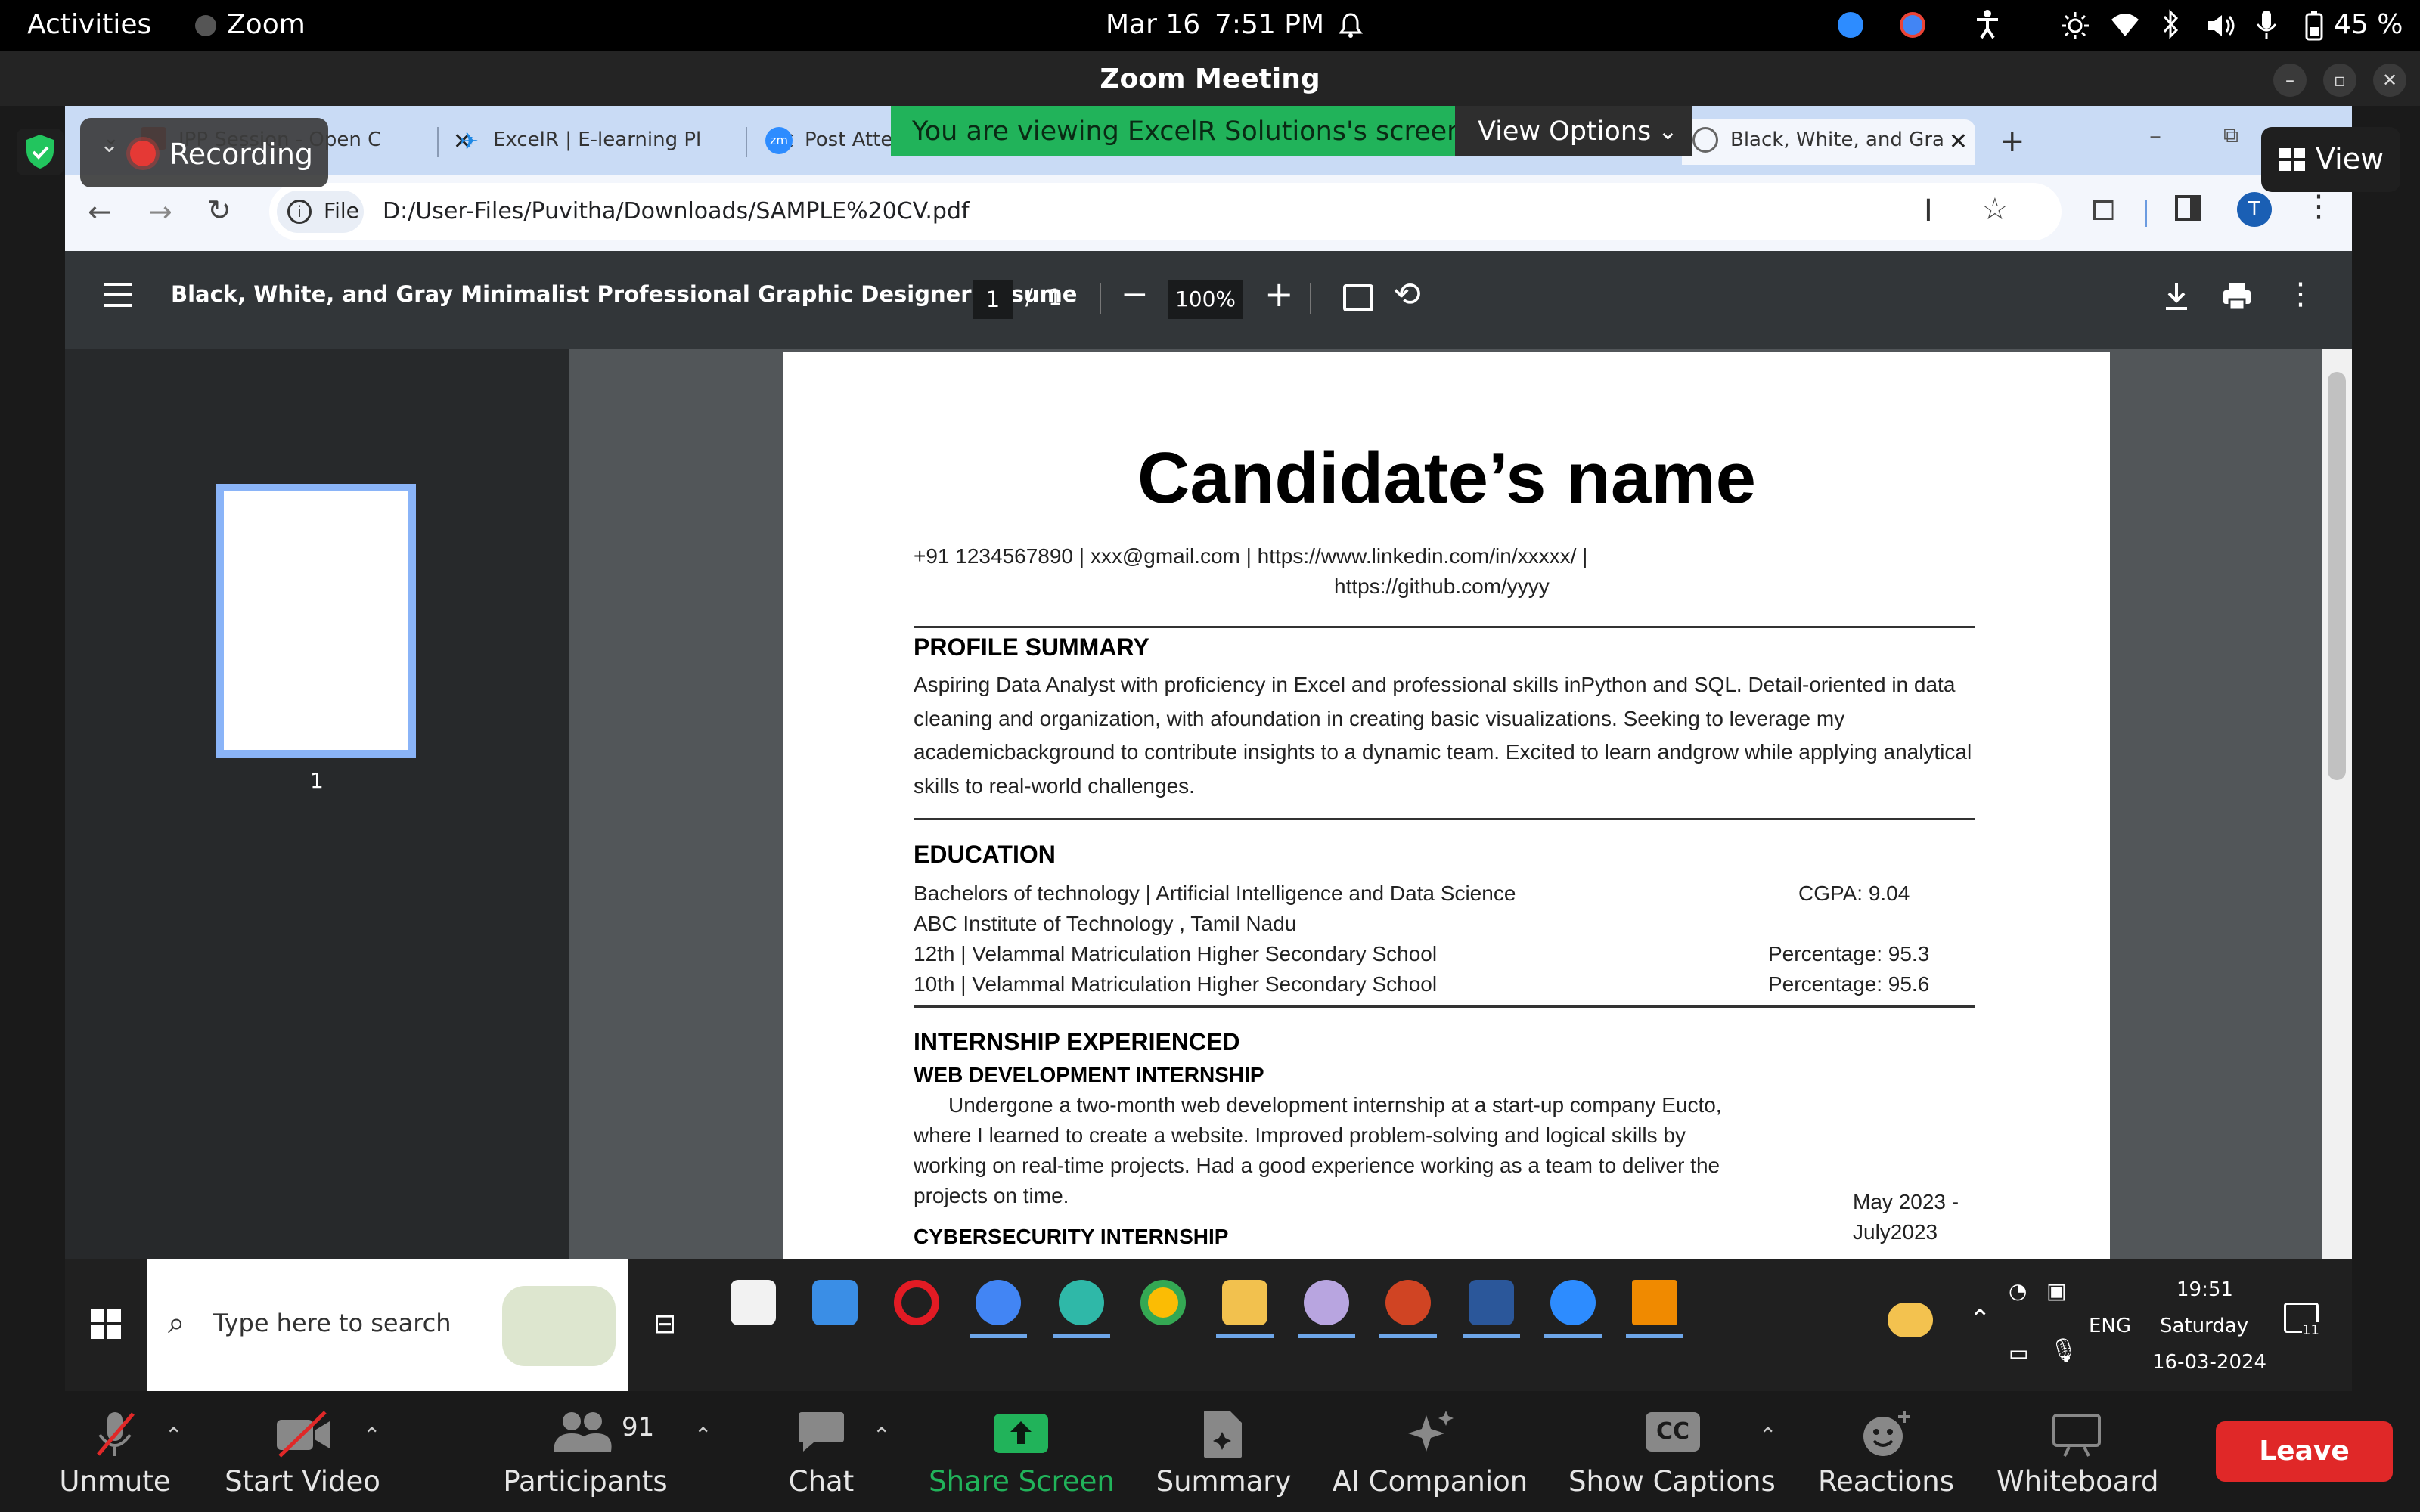 This screenshot has width=2420, height=1512. I want to click on windows-start-icon, so click(106, 1324).